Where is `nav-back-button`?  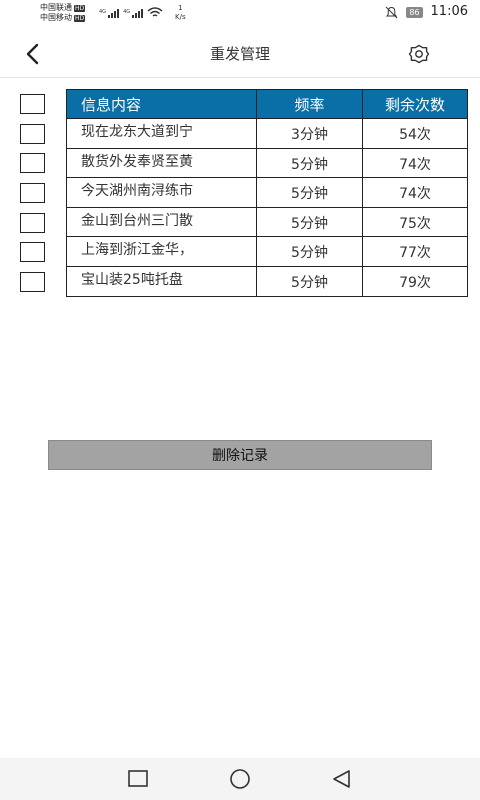
nav-back-button is located at coordinates (341, 779).